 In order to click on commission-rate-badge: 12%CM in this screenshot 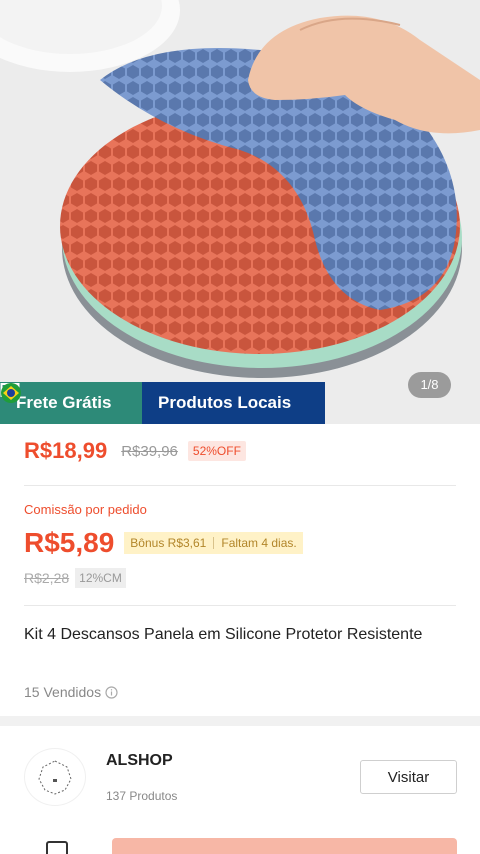, I will do `click(100, 578)`.